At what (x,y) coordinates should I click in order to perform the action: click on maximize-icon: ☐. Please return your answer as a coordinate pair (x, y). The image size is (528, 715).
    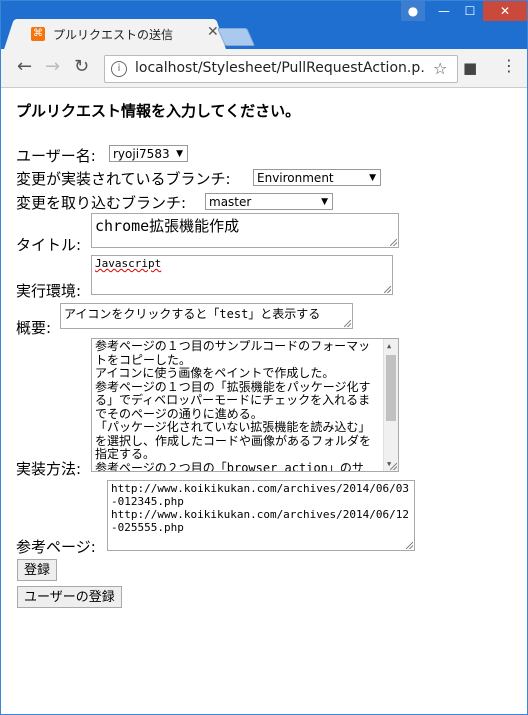
    Looking at the image, I should click on (470, 11).